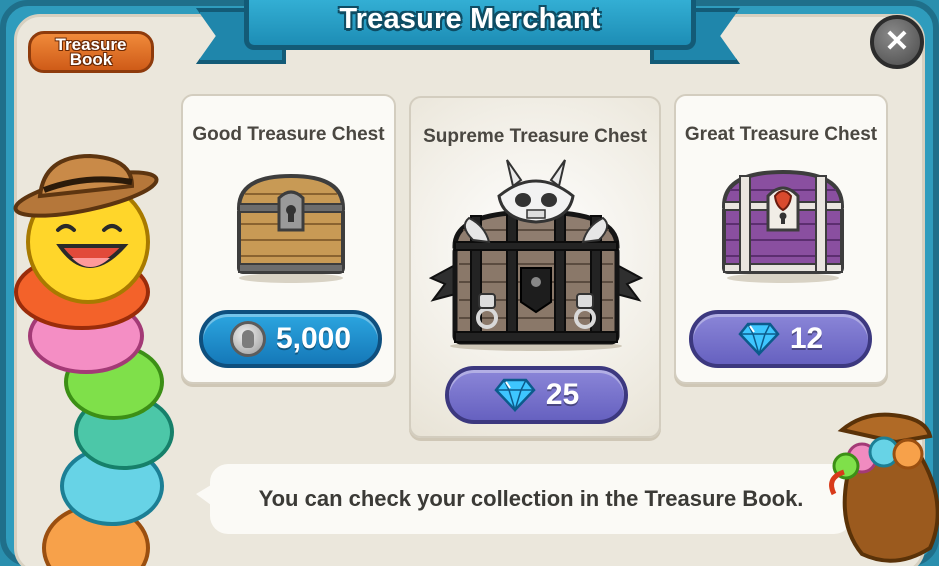 The height and width of the screenshot is (566, 939). I want to click on chest-card-good: Good Treasure Chest 5,000, so click(288, 239).